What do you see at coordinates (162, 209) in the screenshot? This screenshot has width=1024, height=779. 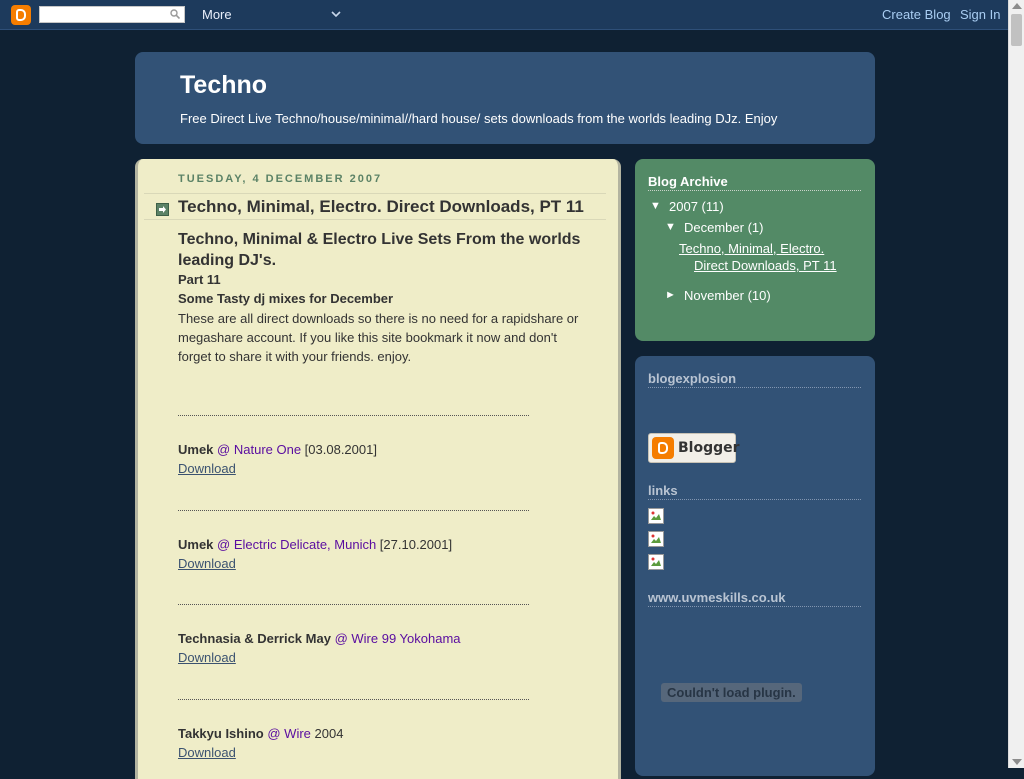 I see `arrow-right-icon` at bounding box center [162, 209].